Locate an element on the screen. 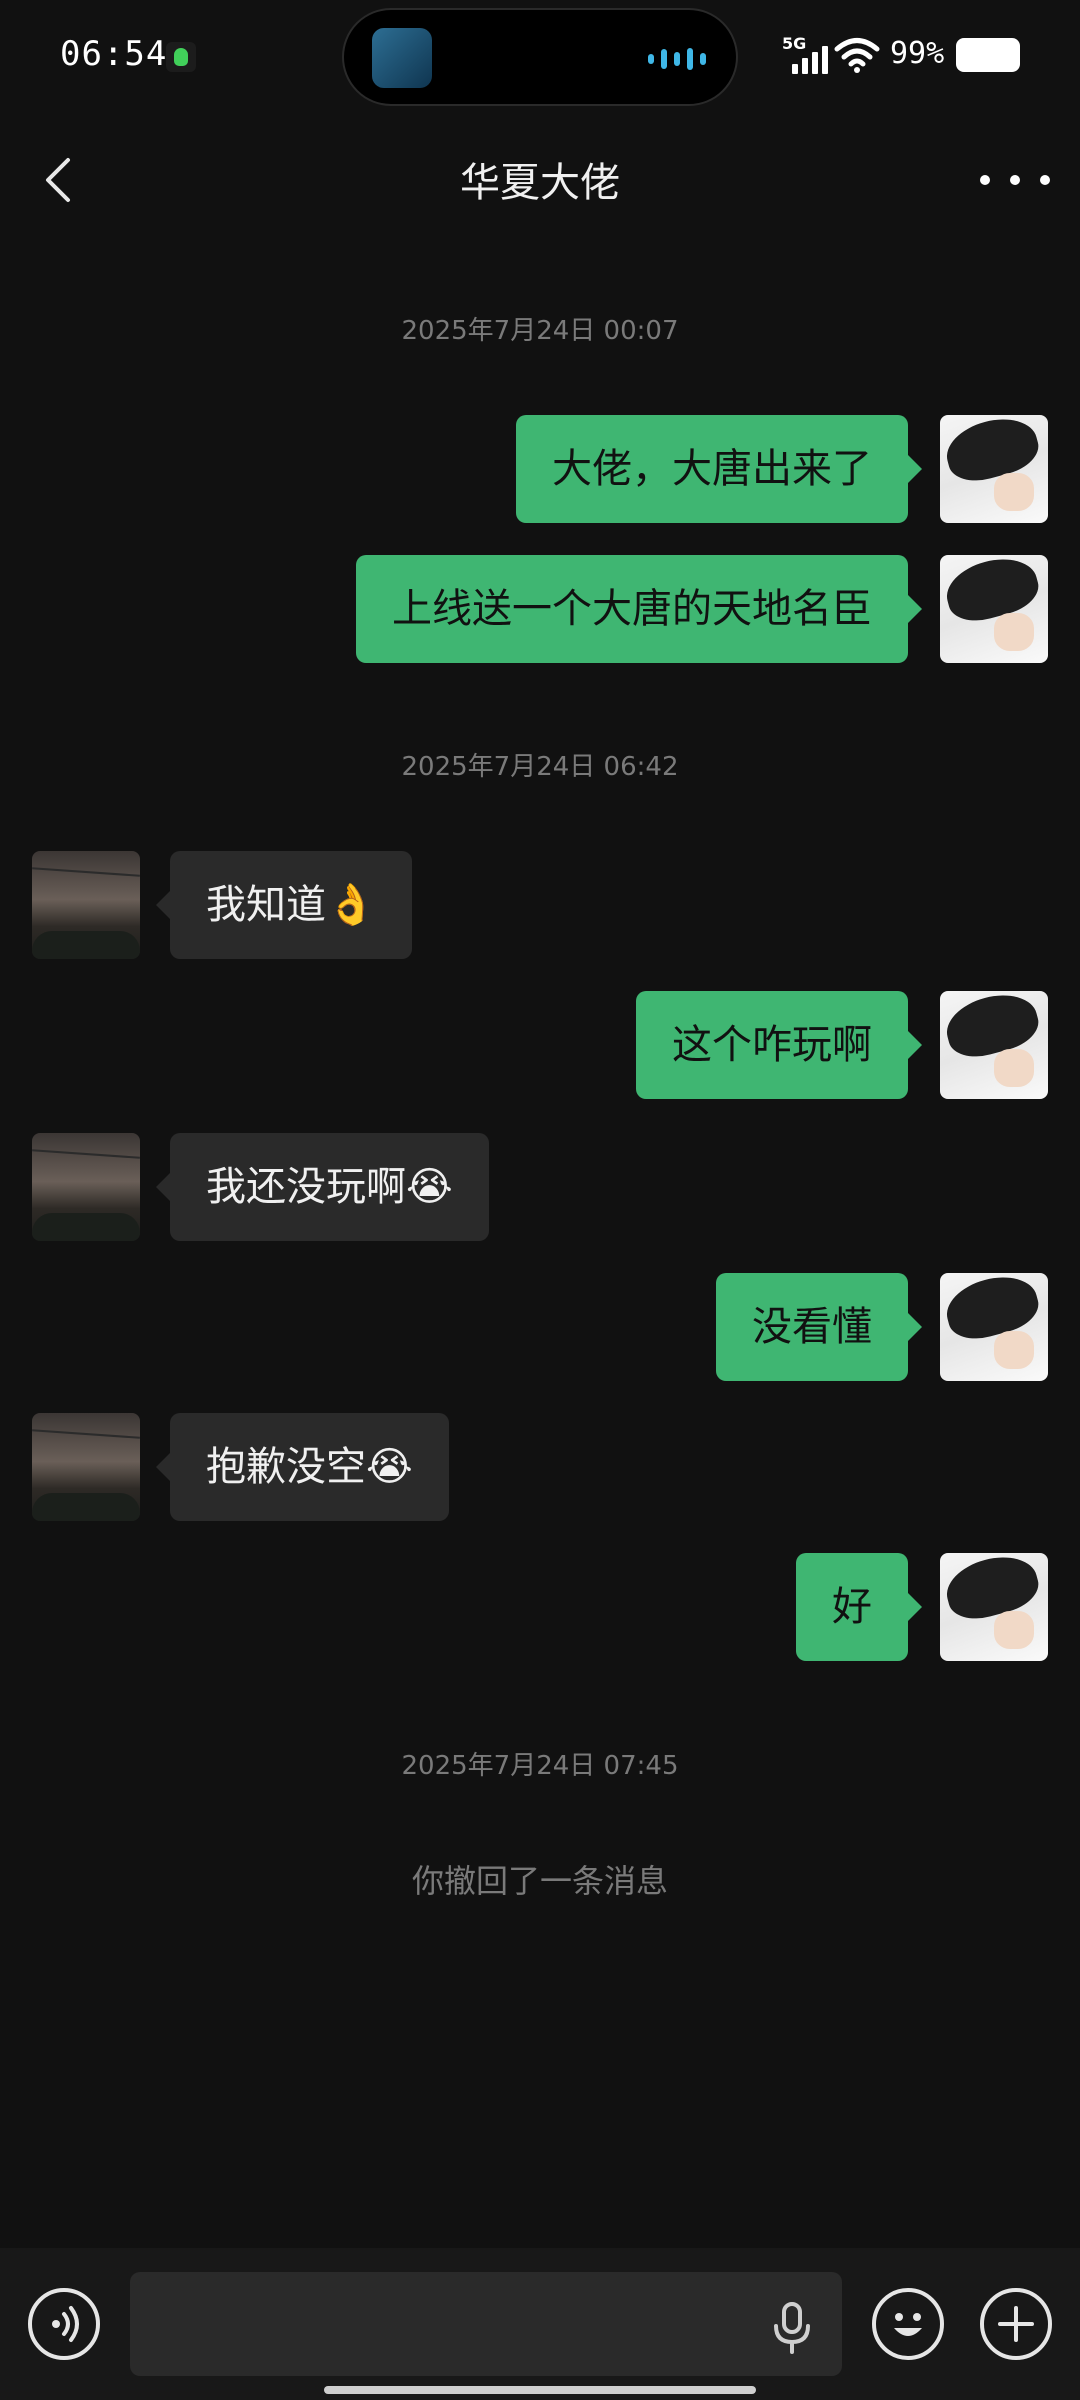  plus-icon is located at coordinates (1016, 2324).